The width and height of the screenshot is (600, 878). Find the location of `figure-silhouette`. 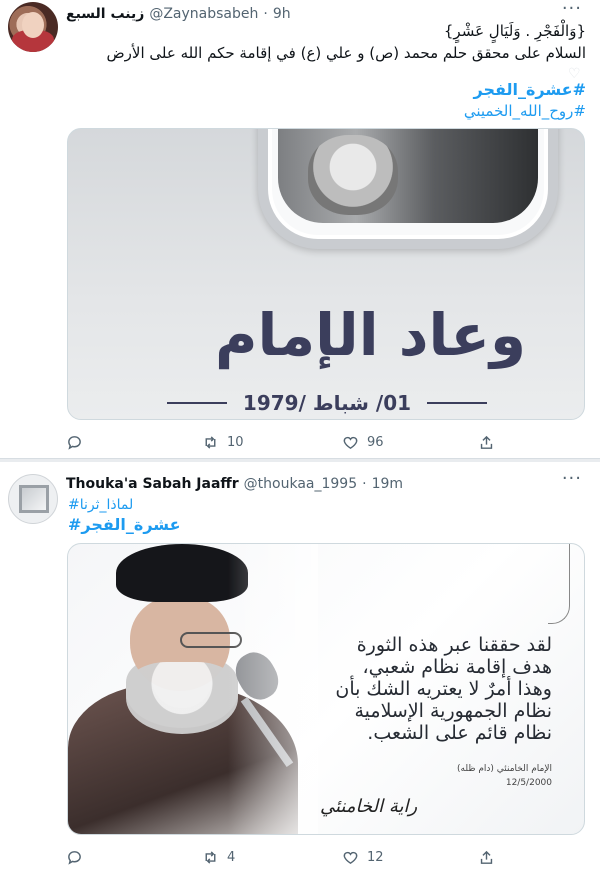

figure-silhouette is located at coordinates (353, 175).